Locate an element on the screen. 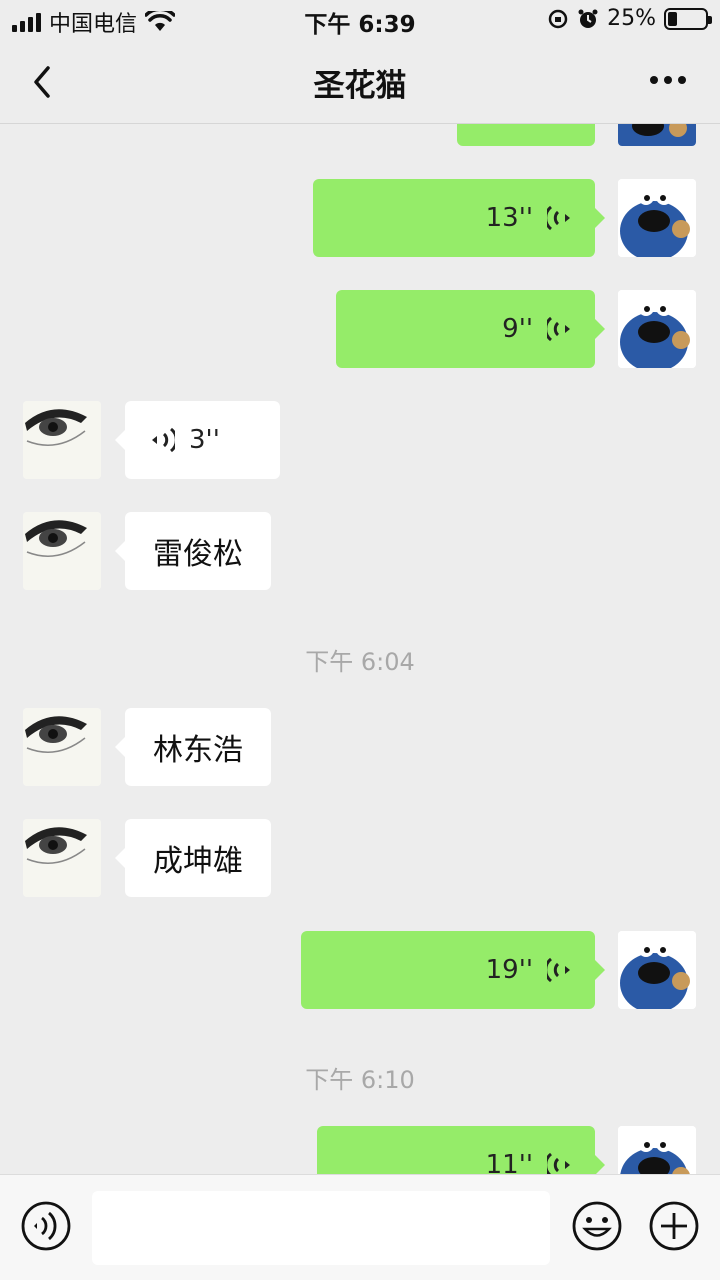 This screenshot has width=720, height=1280. rotation-lock-icon is located at coordinates (558, 18).